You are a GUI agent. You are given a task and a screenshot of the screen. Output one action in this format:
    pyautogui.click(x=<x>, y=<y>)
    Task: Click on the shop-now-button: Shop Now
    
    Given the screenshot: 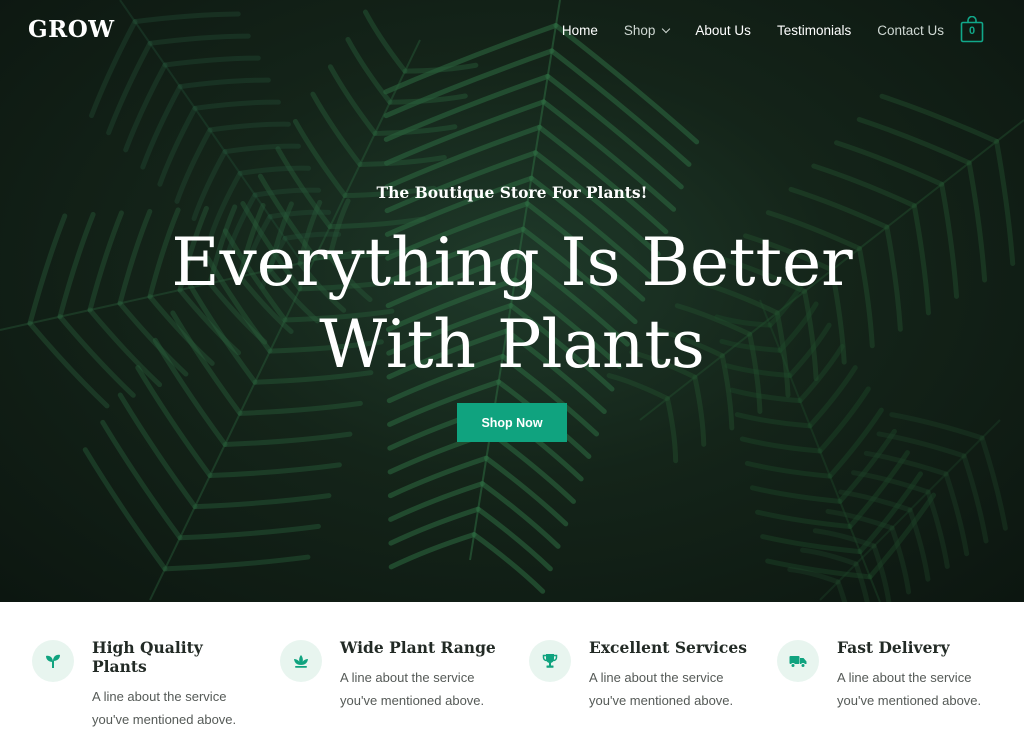 What is the action you would take?
    pyautogui.click(x=512, y=422)
    